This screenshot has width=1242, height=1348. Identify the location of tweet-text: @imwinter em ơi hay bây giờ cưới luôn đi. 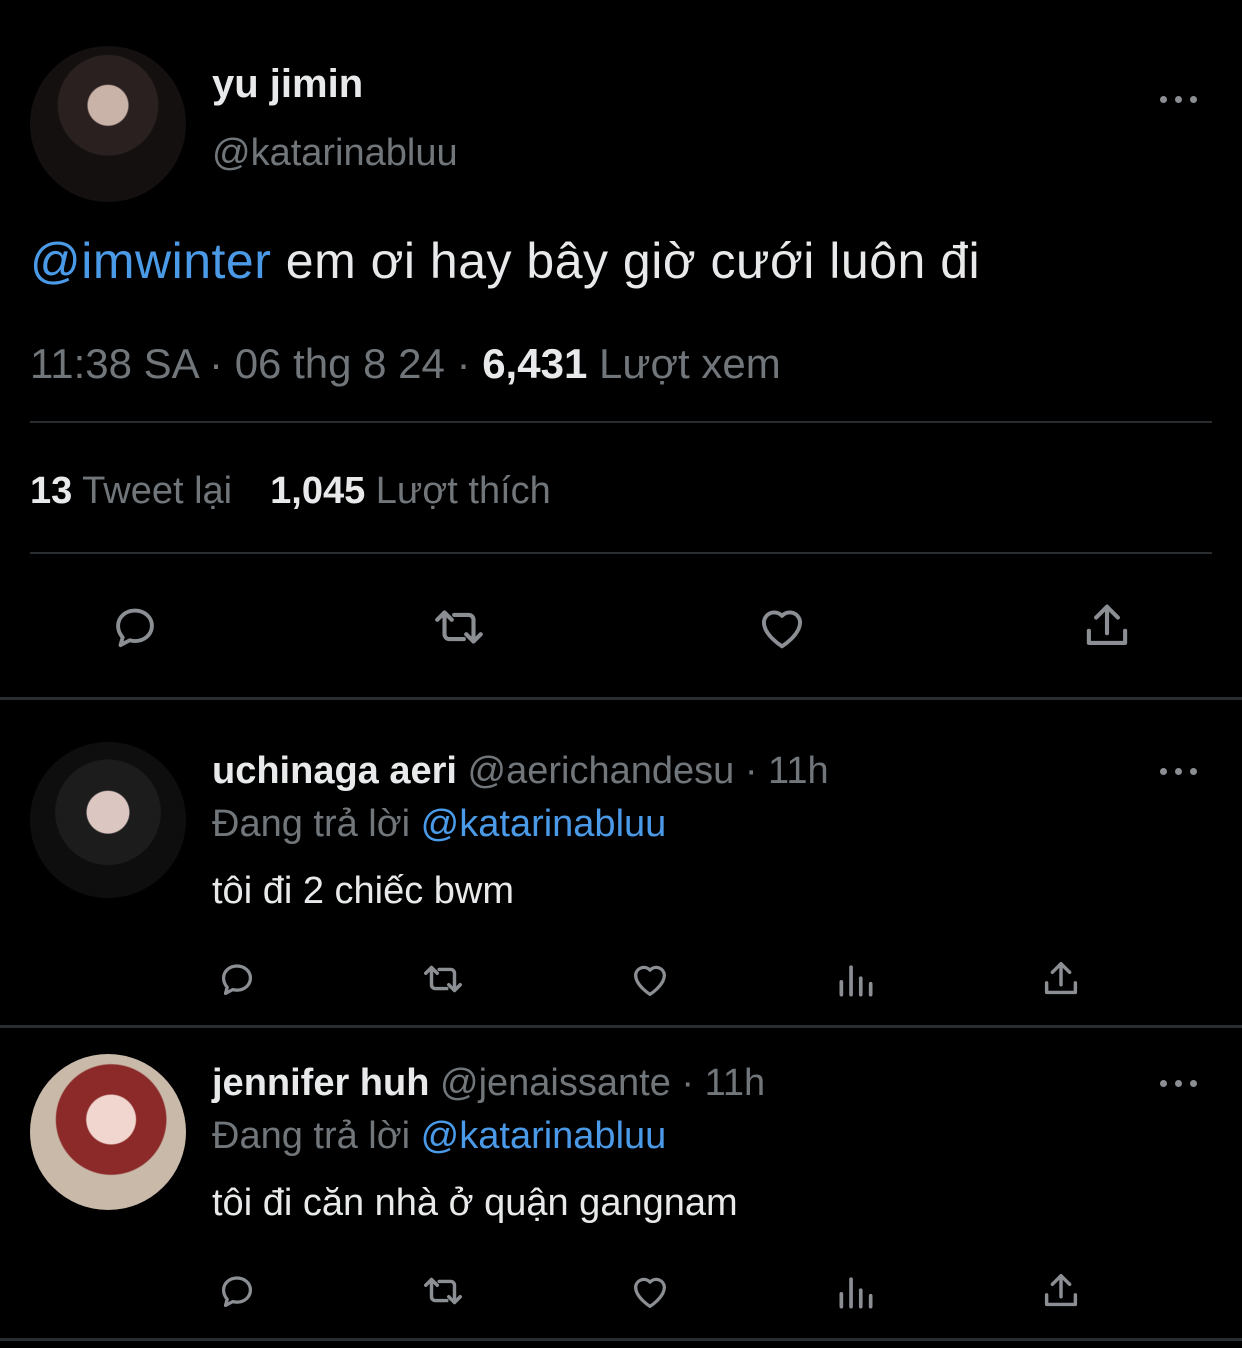
(505, 261).